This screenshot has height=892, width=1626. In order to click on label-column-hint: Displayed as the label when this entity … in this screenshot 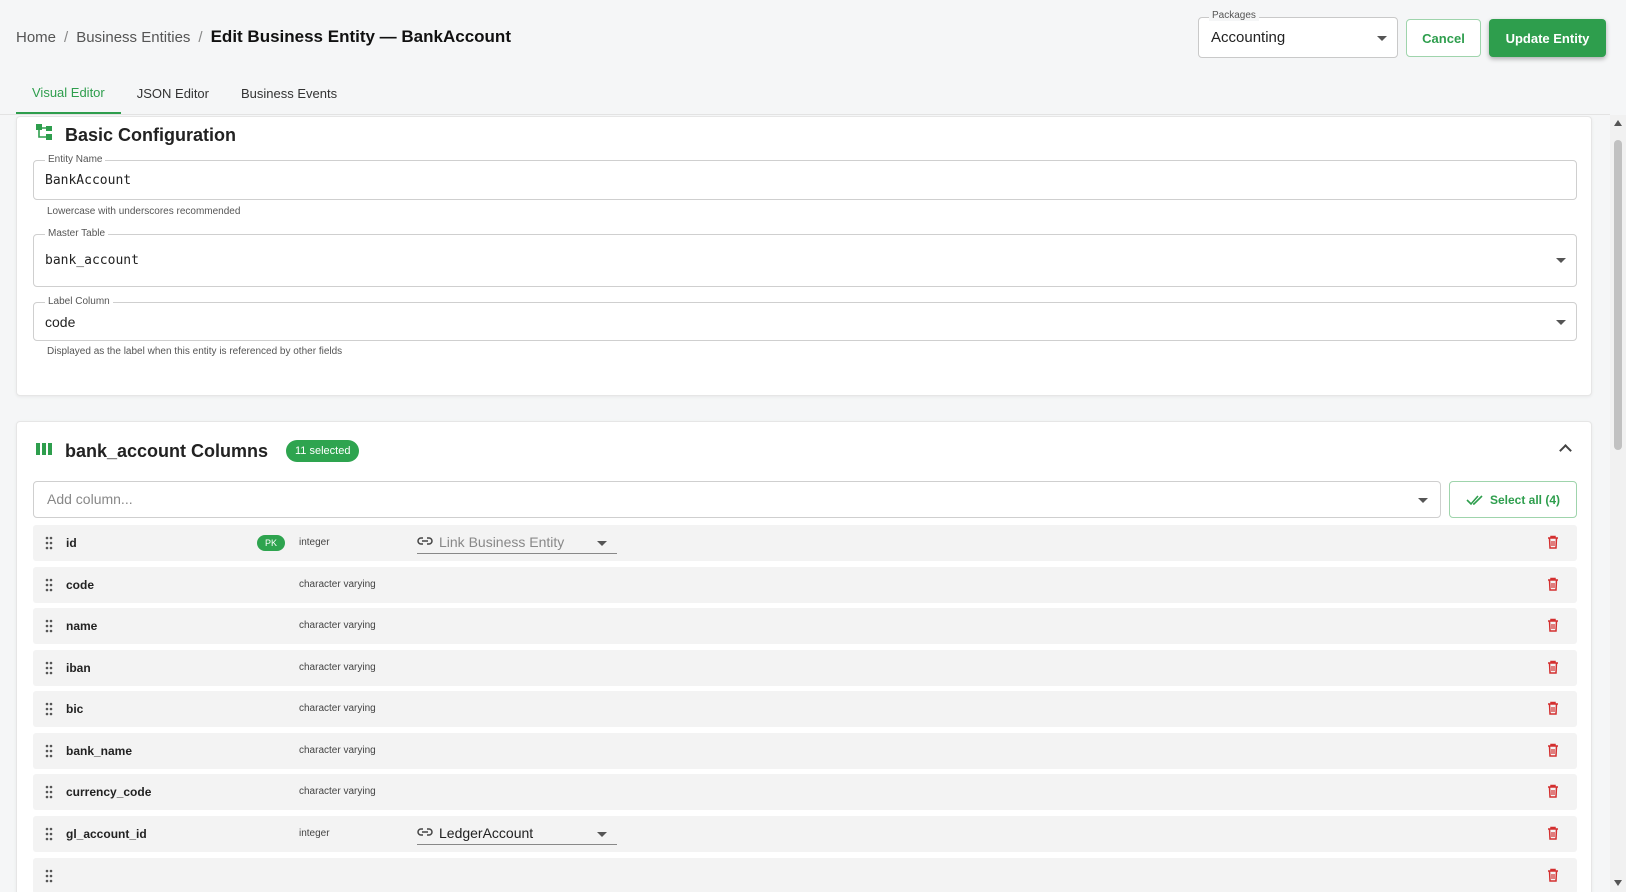, I will do `click(195, 351)`.